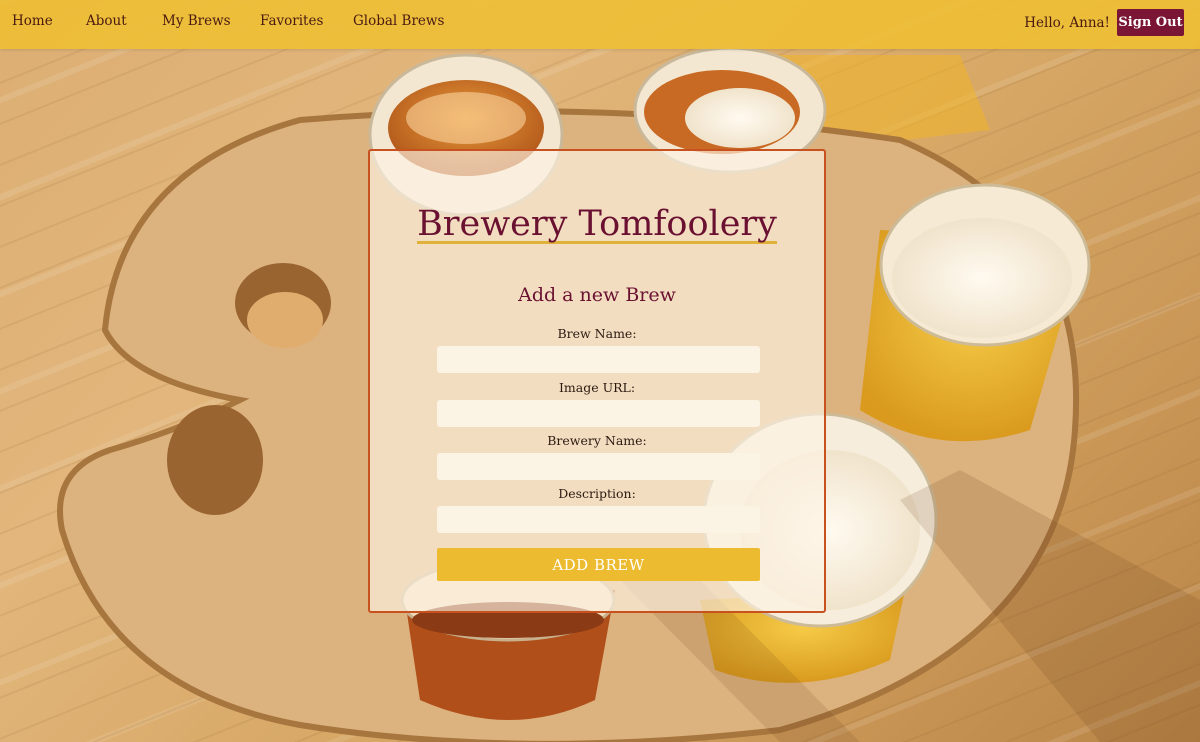 This screenshot has height=742, width=1200. I want to click on image-url-label: Image URL:, so click(597, 387).